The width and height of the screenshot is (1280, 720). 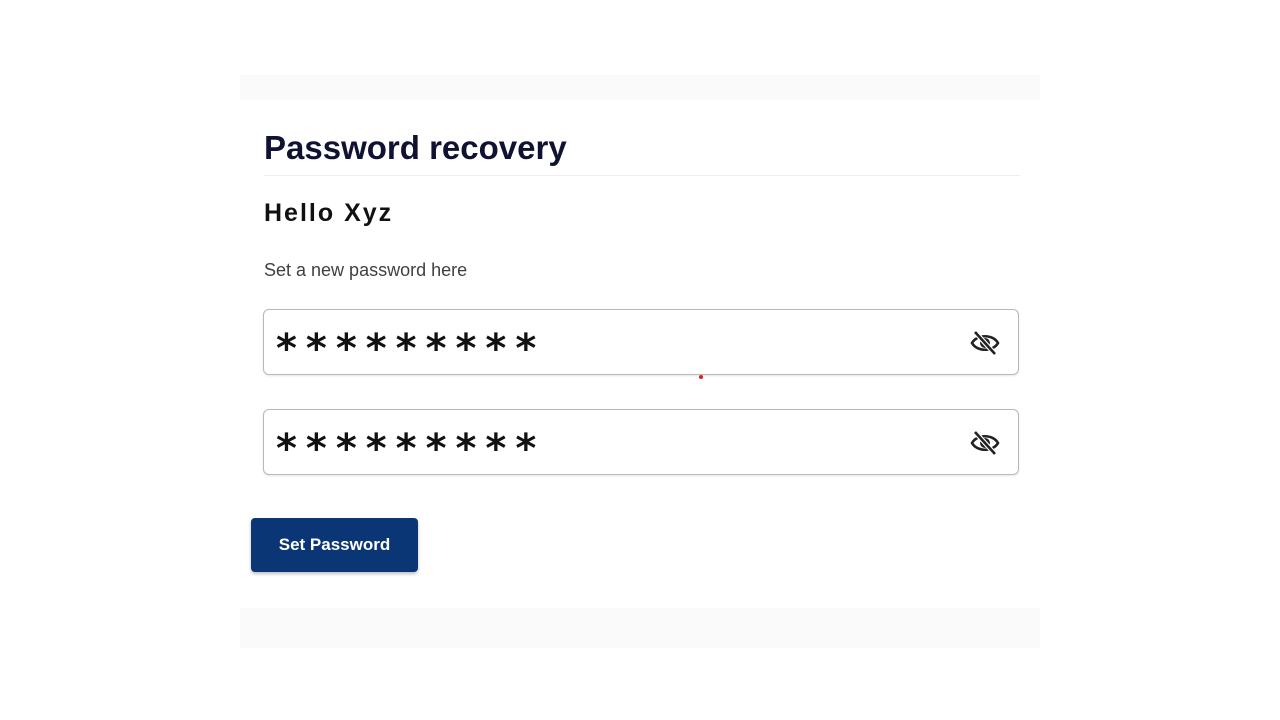 What do you see at coordinates (640, 628) in the screenshot?
I see `bottom-band` at bounding box center [640, 628].